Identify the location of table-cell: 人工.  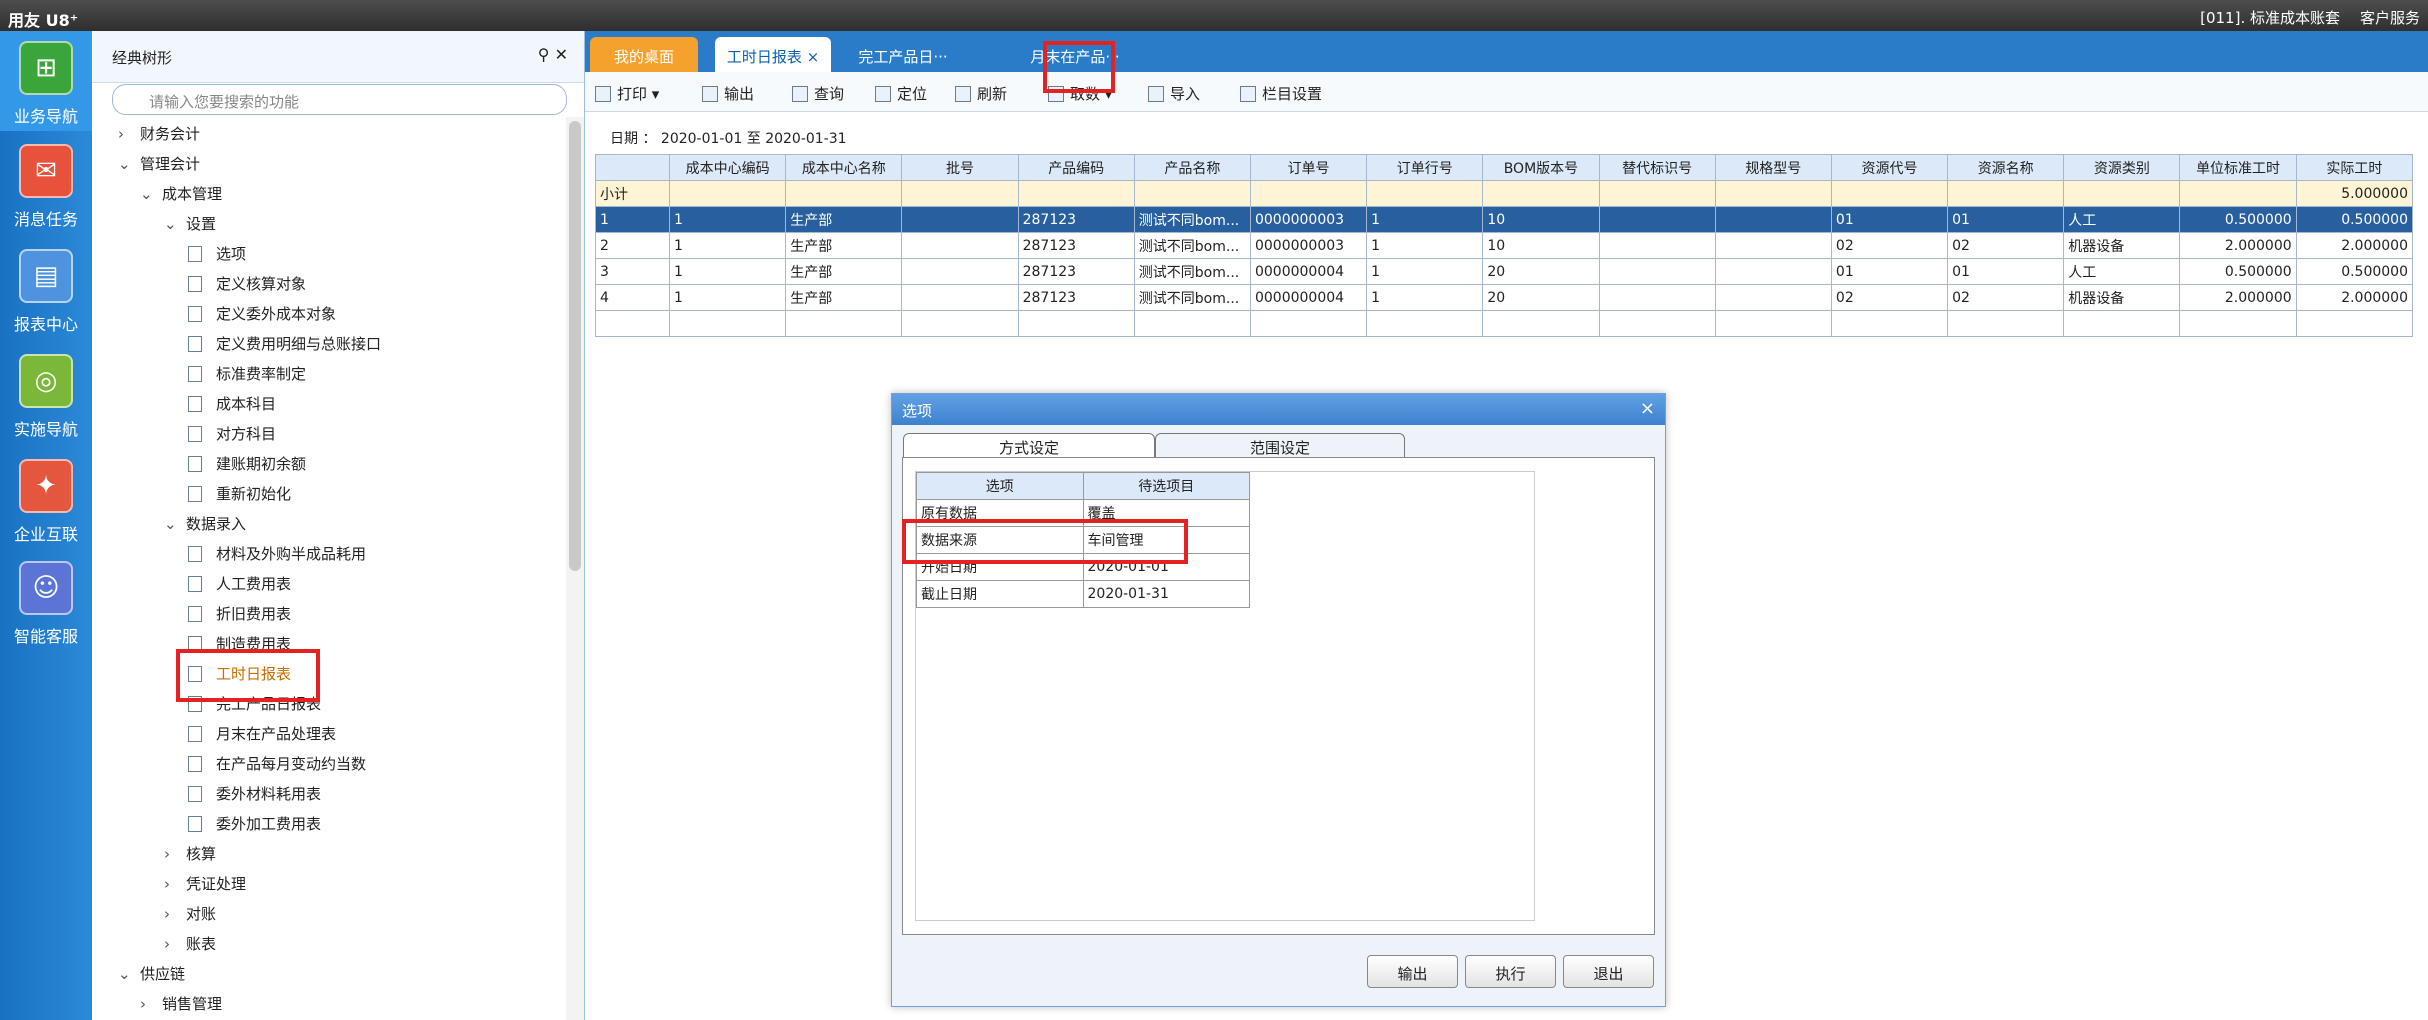
(2122, 271).